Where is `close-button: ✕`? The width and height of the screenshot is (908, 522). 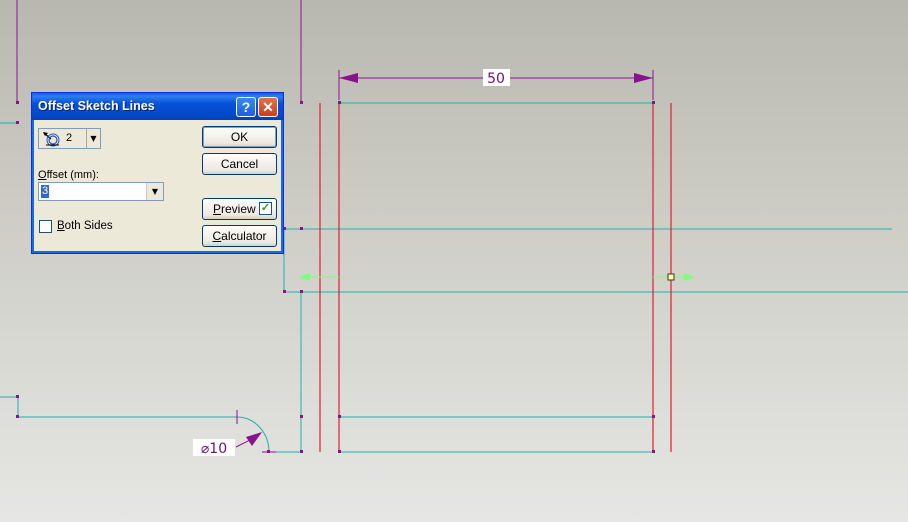
close-button: ✕ is located at coordinates (268, 107).